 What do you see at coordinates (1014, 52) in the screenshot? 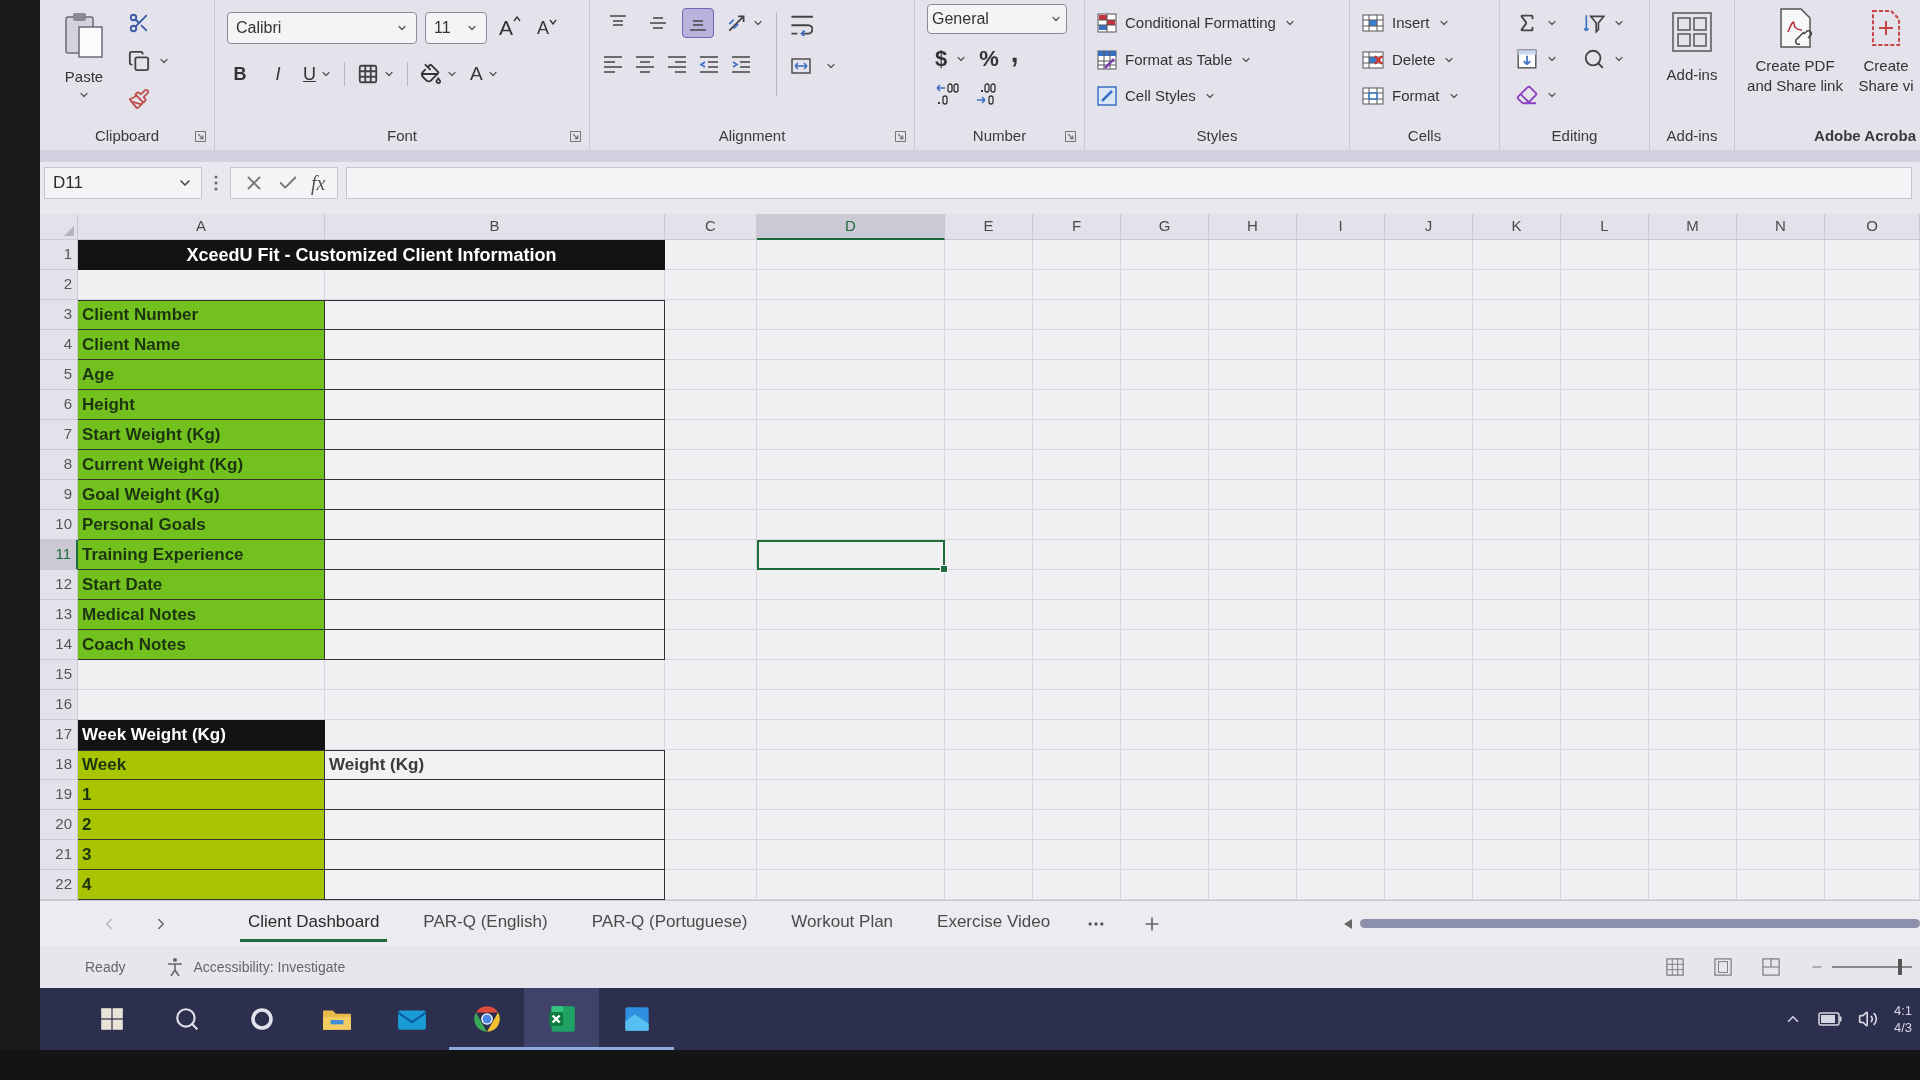
I see `comma-button: ,` at bounding box center [1014, 52].